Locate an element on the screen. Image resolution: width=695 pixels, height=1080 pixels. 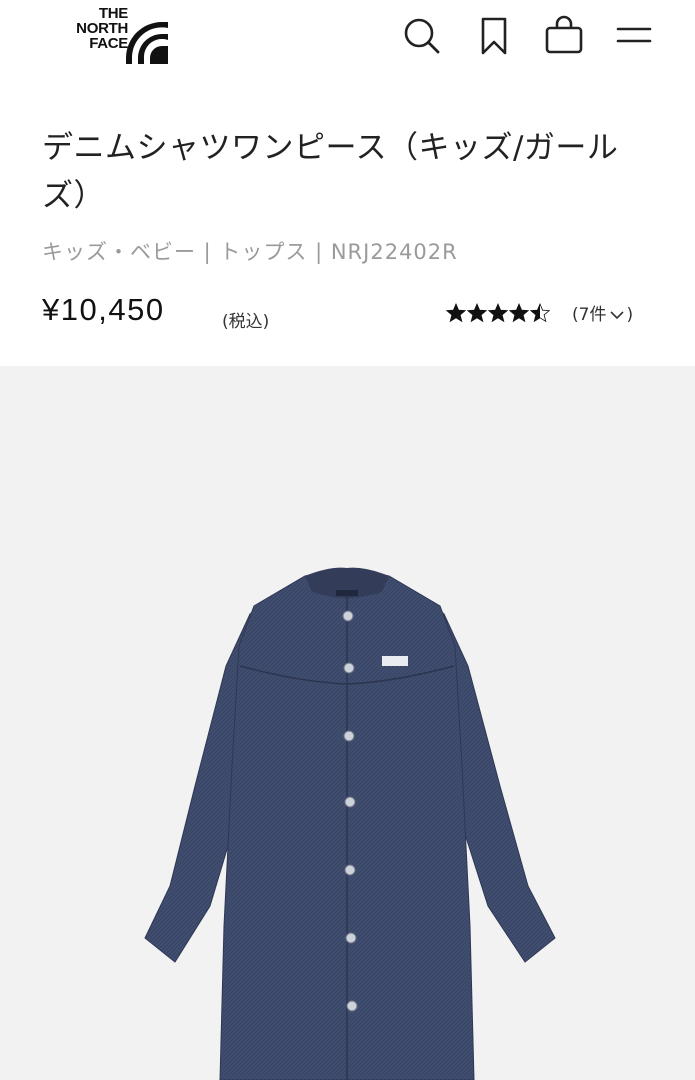
product-title: デニムシャツワンピース（キッズ/ガールズ） is located at coordinates (330, 172).